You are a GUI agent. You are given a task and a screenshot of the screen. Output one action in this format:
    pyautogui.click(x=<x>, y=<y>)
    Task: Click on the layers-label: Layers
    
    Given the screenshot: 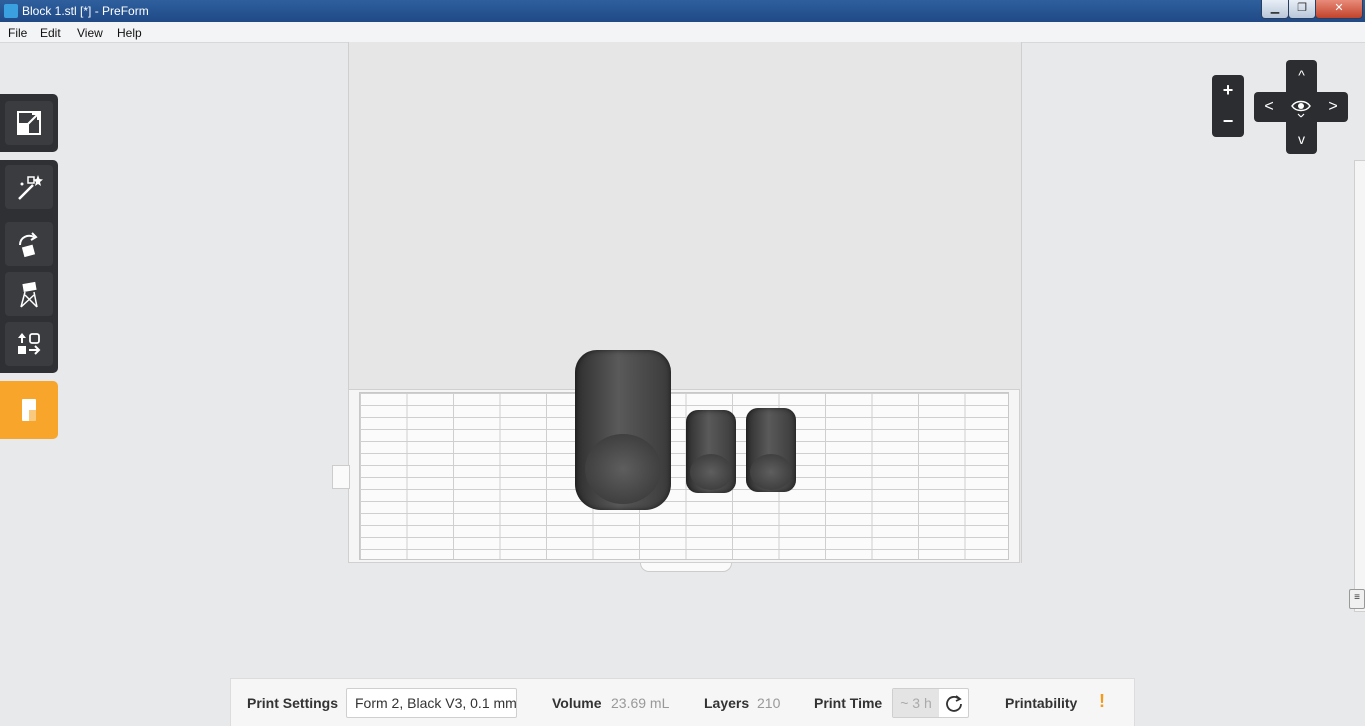 What is the action you would take?
    pyautogui.click(x=727, y=703)
    